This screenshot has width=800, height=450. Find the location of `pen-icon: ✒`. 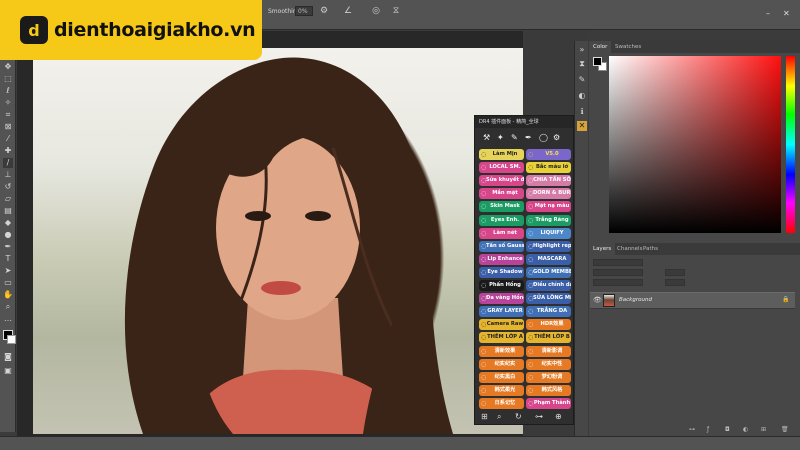

pen-icon: ✒ is located at coordinates (528, 137).